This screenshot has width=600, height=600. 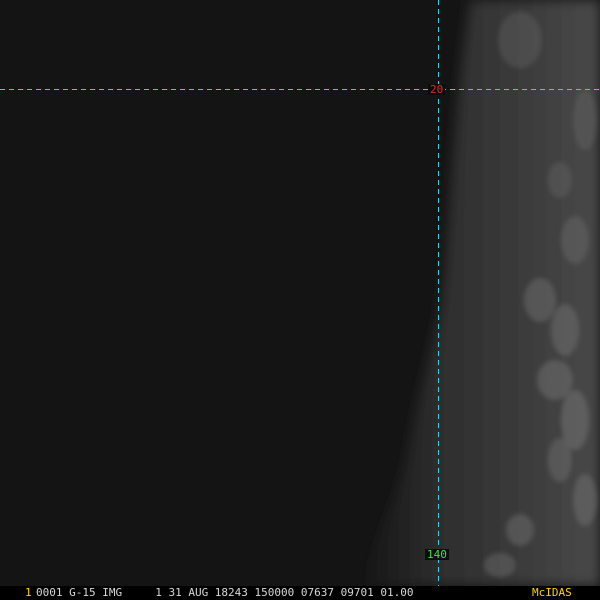 I want to click on frame-number: 1, so click(x=28, y=592).